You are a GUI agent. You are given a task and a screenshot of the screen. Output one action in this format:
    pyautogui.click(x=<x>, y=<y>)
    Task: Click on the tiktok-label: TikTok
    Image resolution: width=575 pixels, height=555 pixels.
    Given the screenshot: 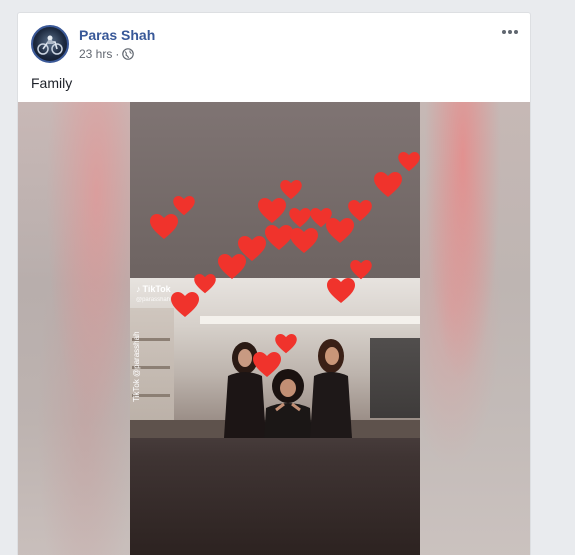 What is the action you would take?
    pyautogui.click(x=156, y=289)
    